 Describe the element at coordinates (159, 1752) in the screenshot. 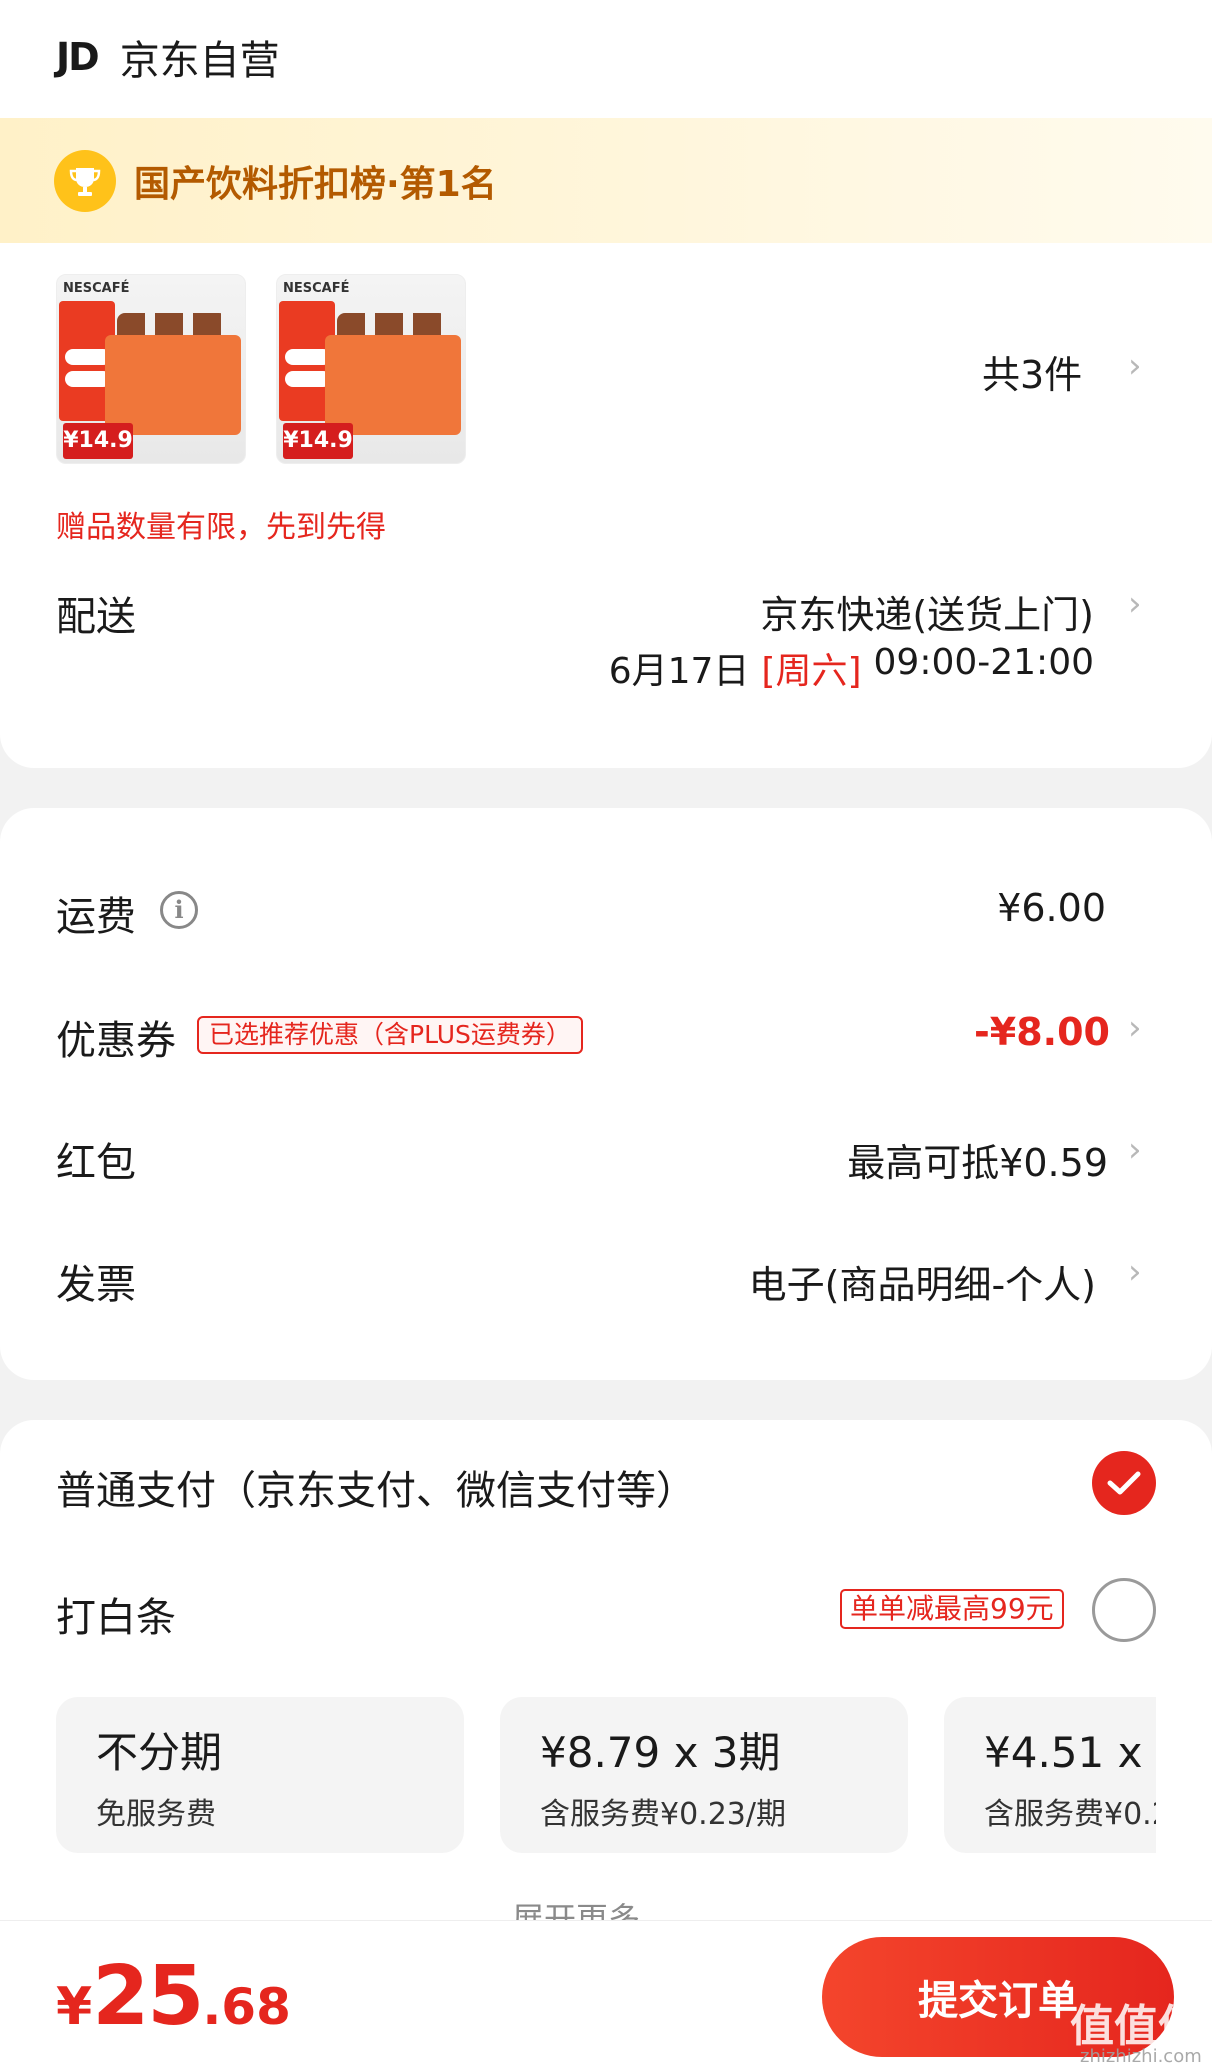

I see `plan-main: 不分期` at that location.